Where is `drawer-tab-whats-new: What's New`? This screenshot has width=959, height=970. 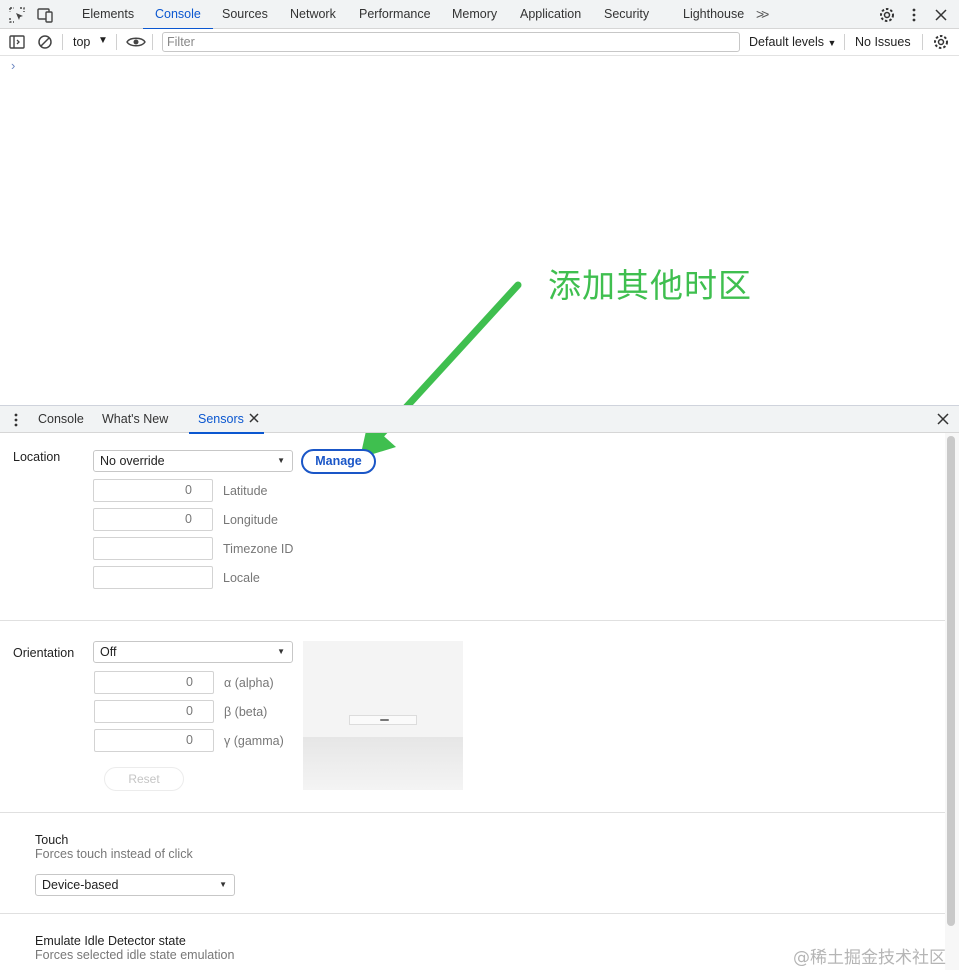
drawer-tab-whats-new: What's New is located at coordinates (135, 419).